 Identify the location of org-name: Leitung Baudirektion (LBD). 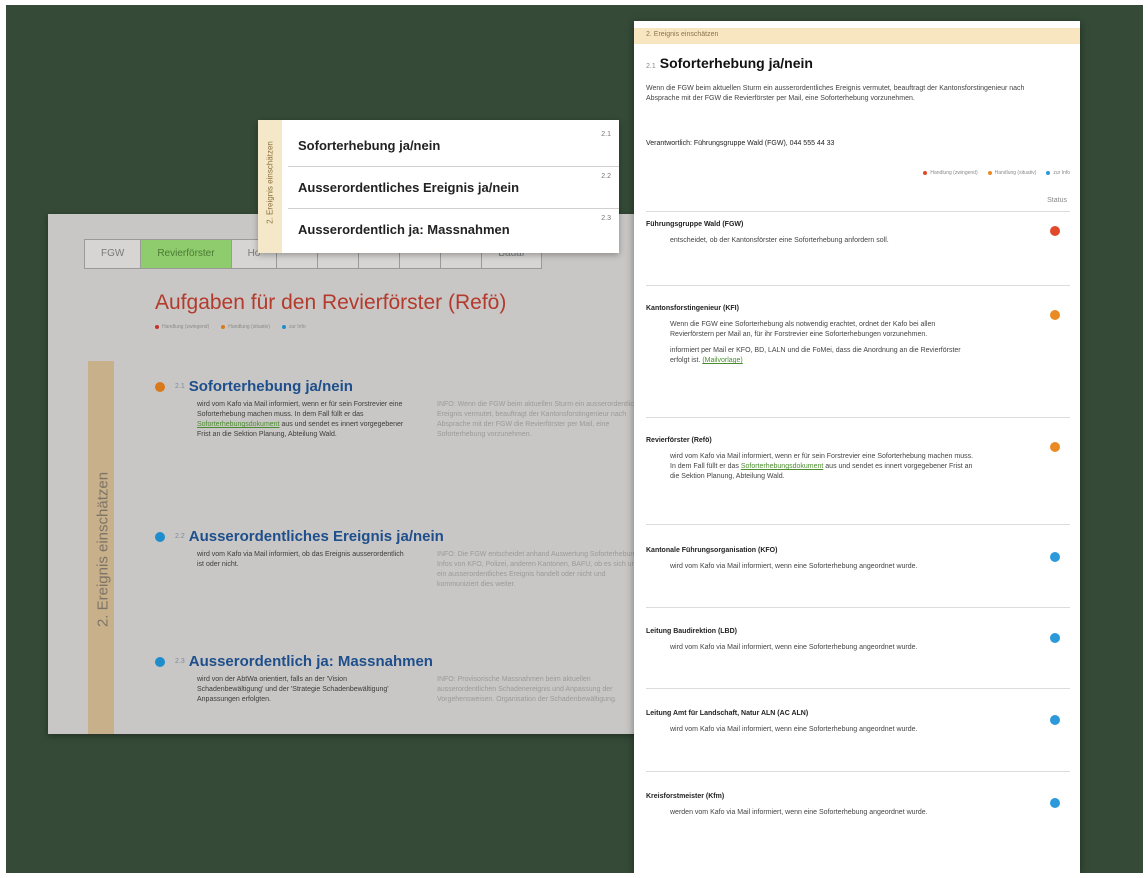
(691, 631).